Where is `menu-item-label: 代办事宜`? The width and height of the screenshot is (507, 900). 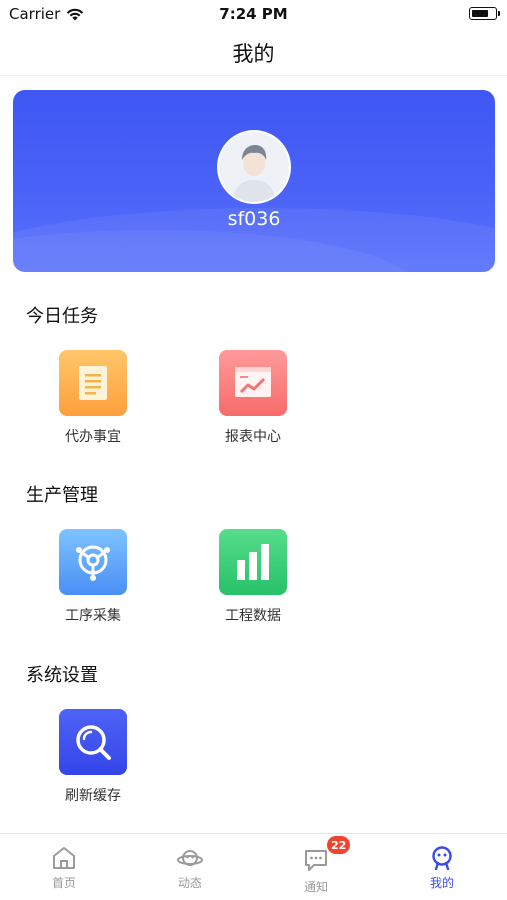
menu-item-label: 代办事宜 is located at coordinates (93, 437).